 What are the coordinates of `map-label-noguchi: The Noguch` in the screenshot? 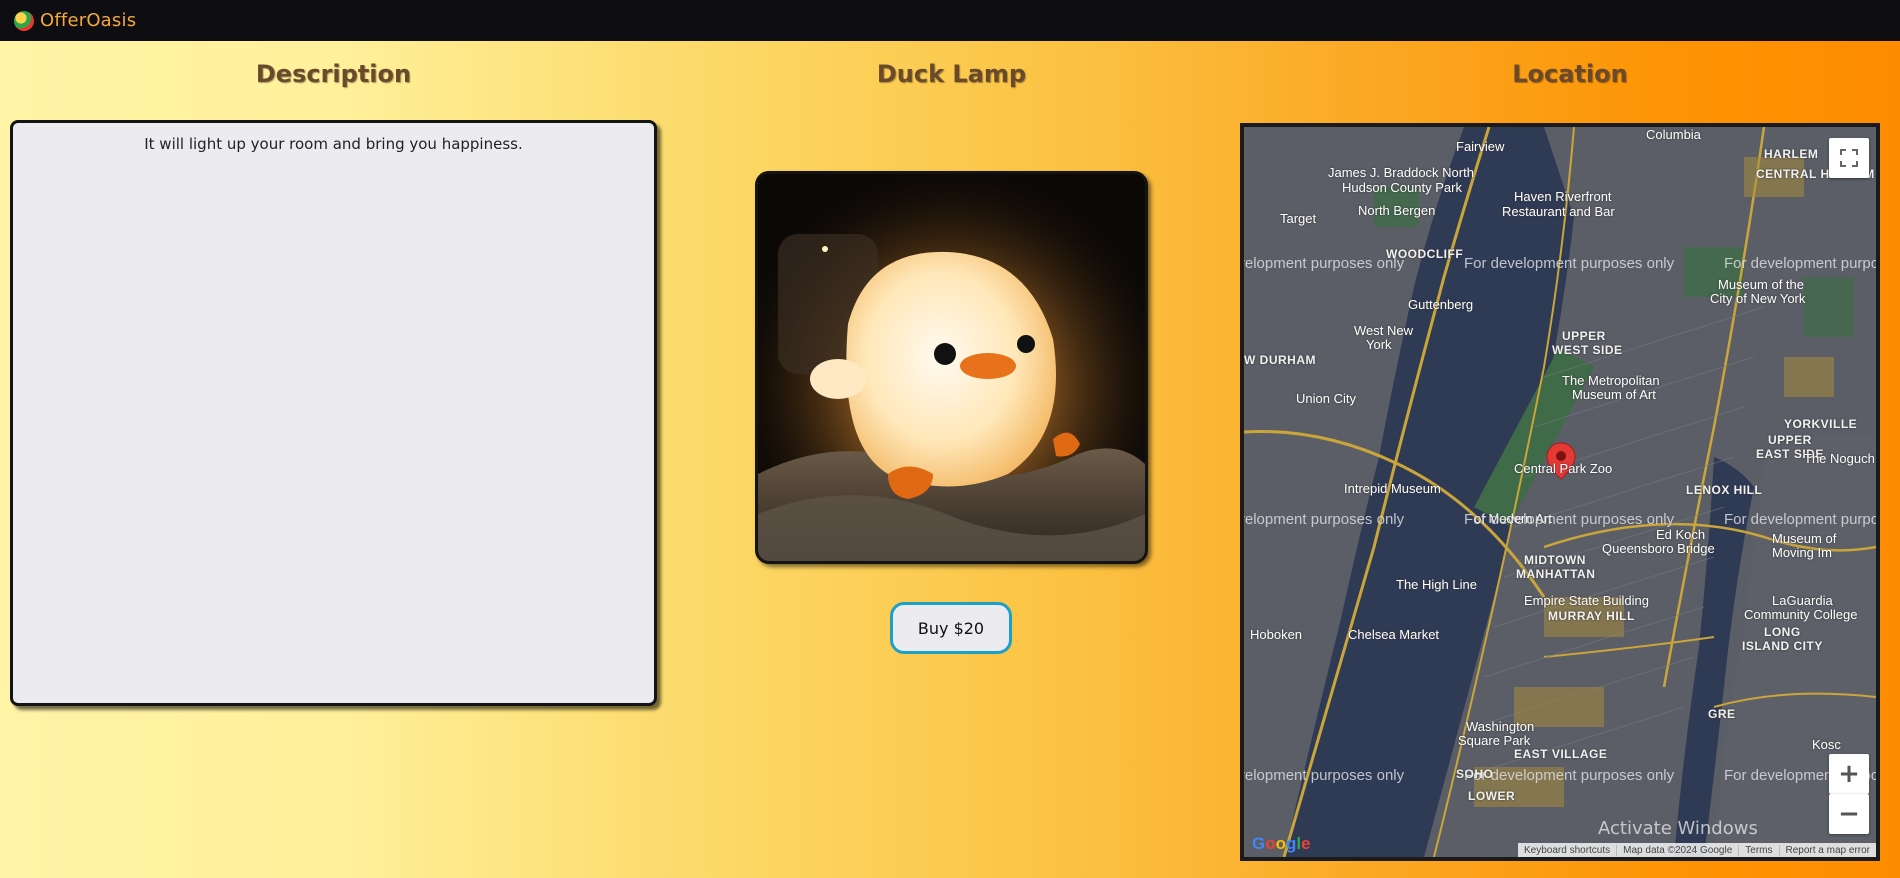 It's located at (1839, 458).